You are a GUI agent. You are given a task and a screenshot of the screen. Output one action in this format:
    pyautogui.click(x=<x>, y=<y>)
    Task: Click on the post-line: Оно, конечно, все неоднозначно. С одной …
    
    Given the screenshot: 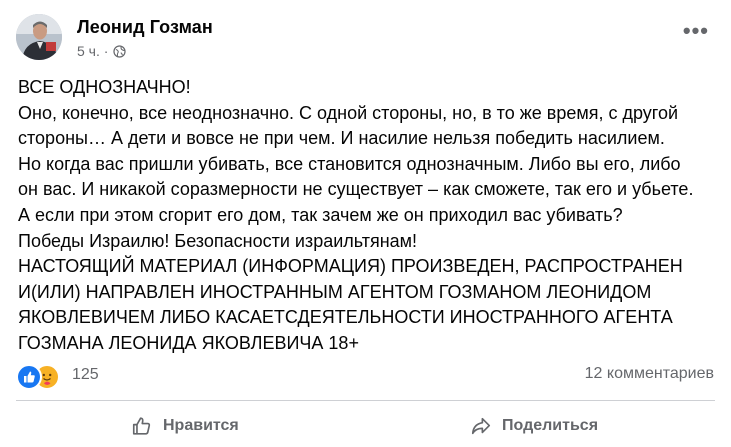 What is the action you would take?
    pyautogui.click(x=348, y=112)
    